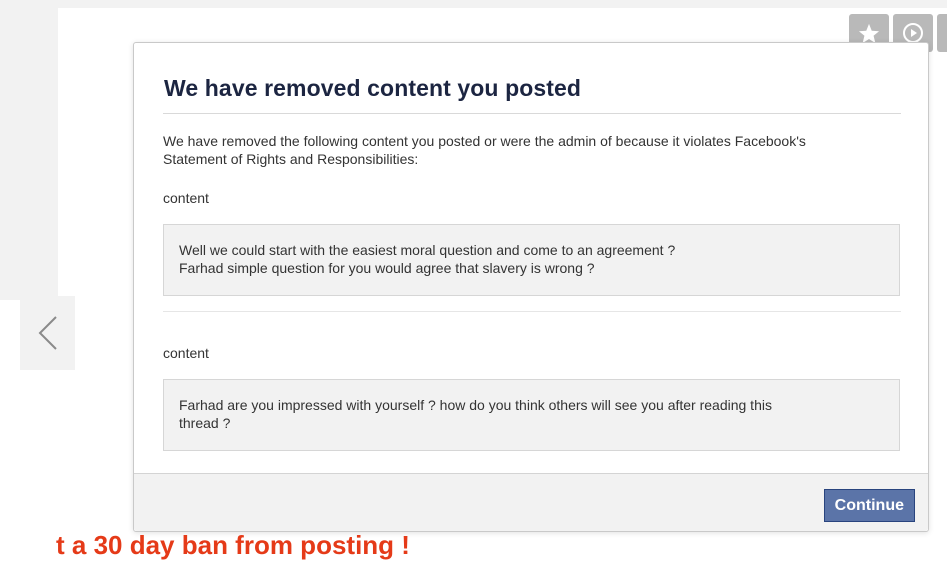 This screenshot has height=561, width=947. What do you see at coordinates (532, 311) in the screenshot?
I see `section-divider` at bounding box center [532, 311].